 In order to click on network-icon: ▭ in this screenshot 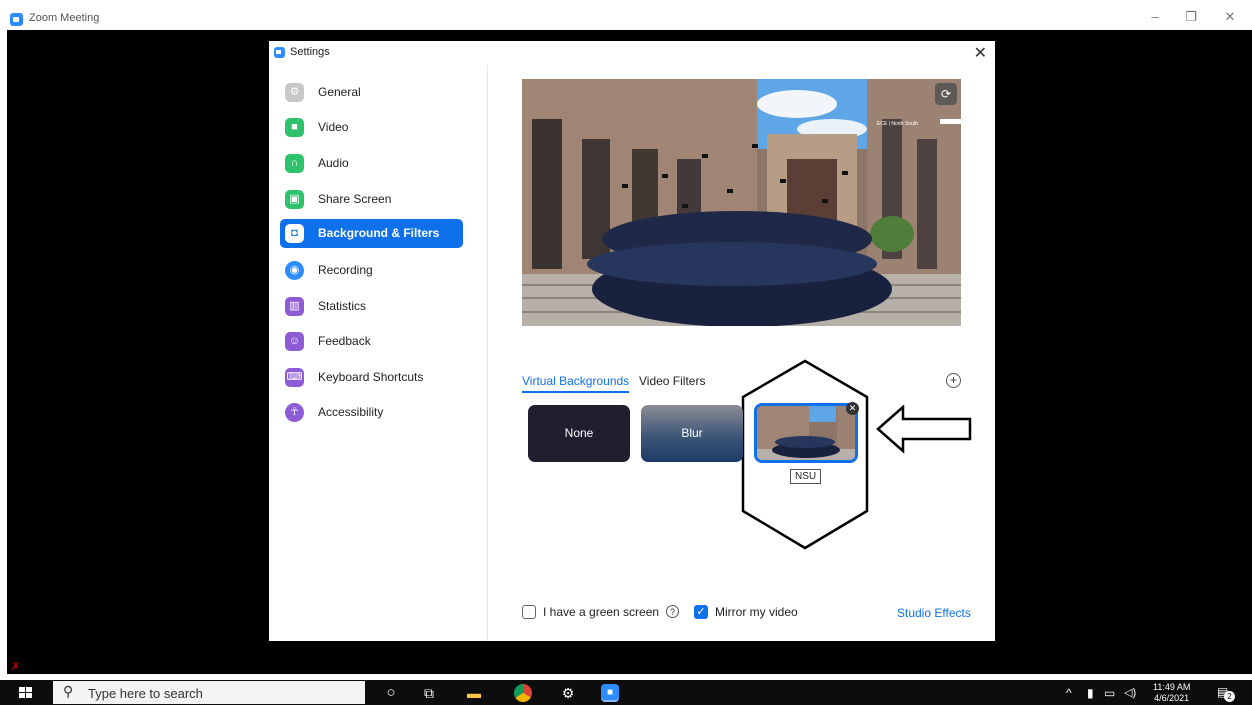, I will do `click(1109, 693)`.